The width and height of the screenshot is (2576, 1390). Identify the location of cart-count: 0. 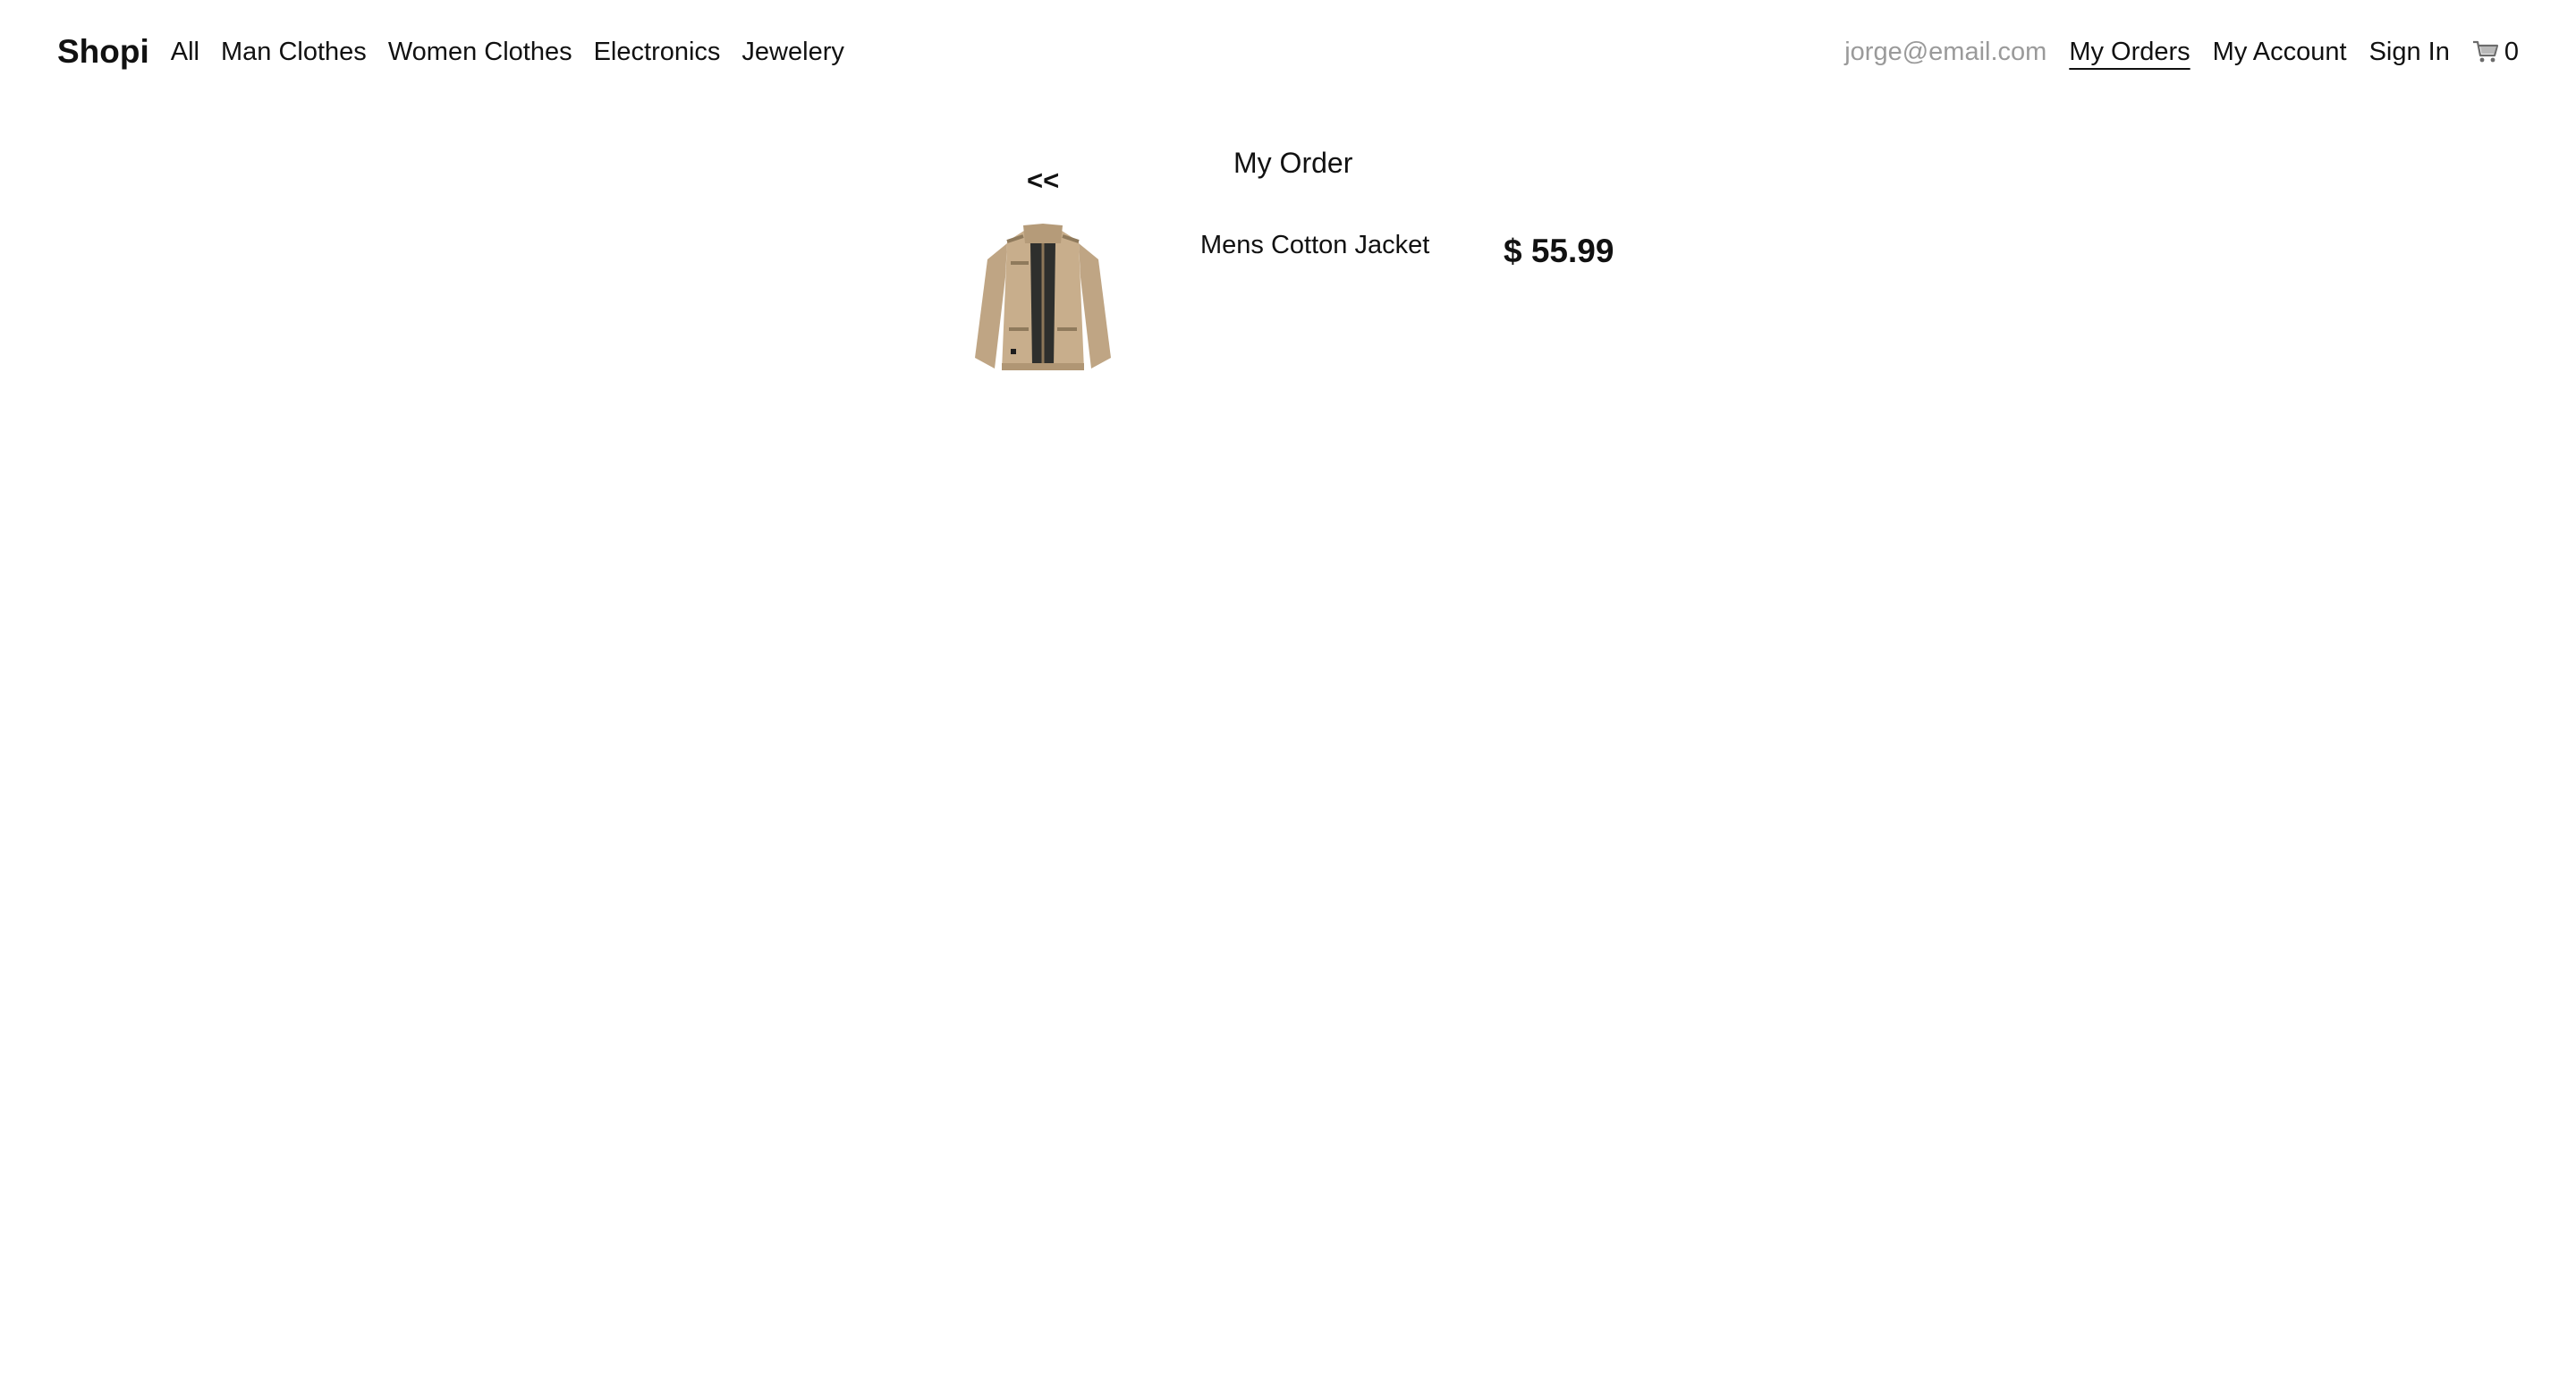
(2511, 51).